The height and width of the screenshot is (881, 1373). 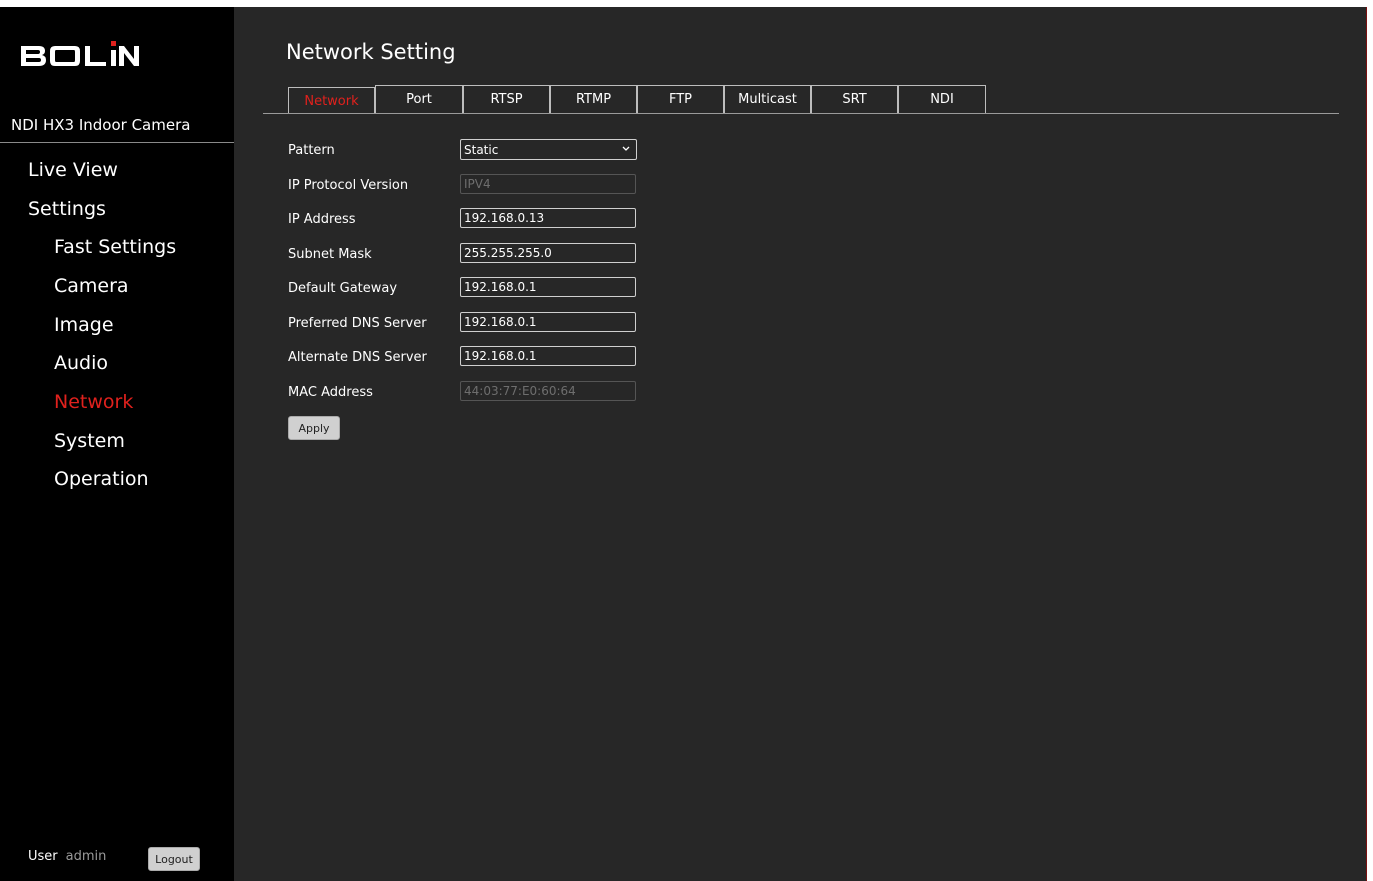 What do you see at coordinates (593, 99) in the screenshot?
I see `tab-rtmp: RTMP` at bounding box center [593, 99].